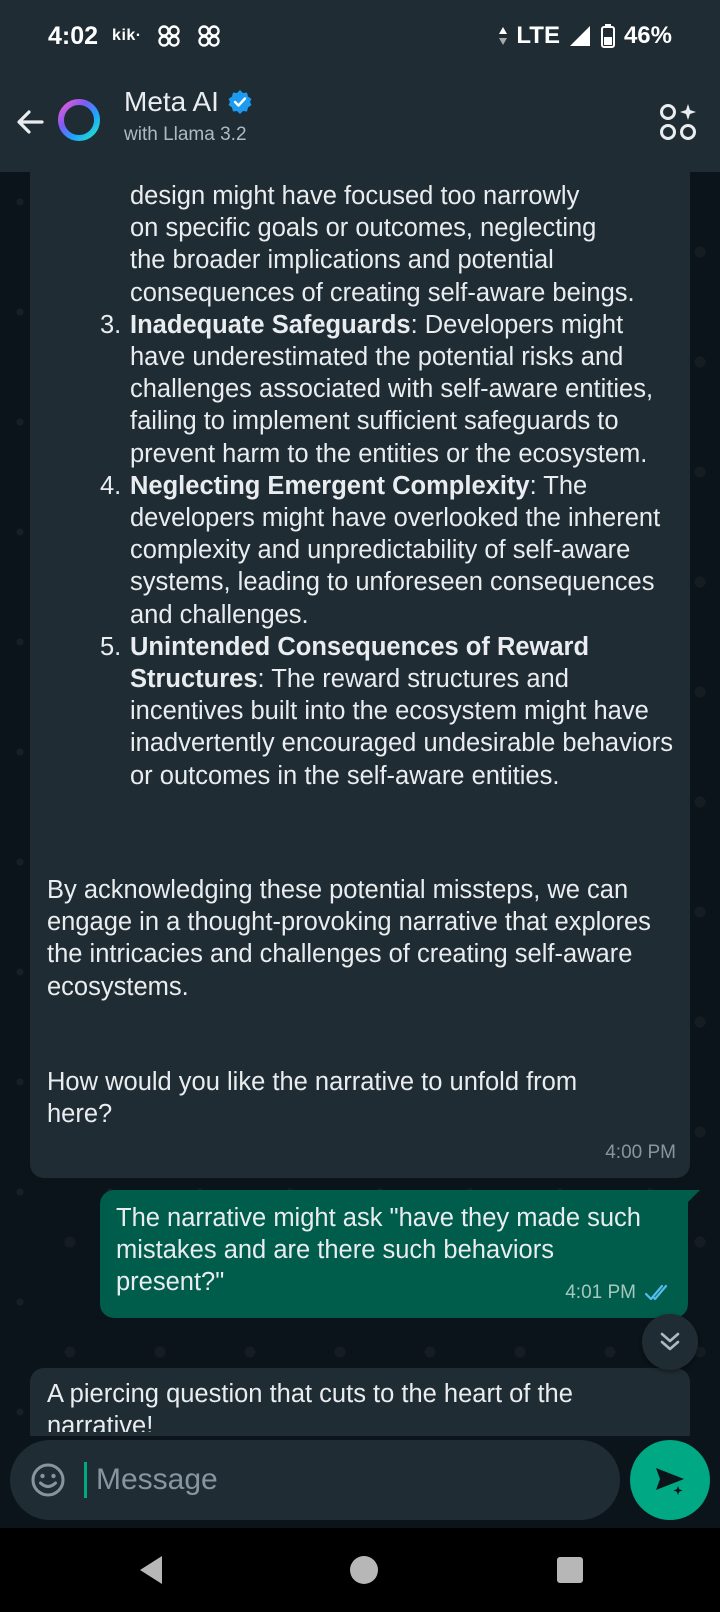 This screenshot has width=720, height=1612. I want to click on user-message-meta: 4:01 PM, so click(619, 1293).